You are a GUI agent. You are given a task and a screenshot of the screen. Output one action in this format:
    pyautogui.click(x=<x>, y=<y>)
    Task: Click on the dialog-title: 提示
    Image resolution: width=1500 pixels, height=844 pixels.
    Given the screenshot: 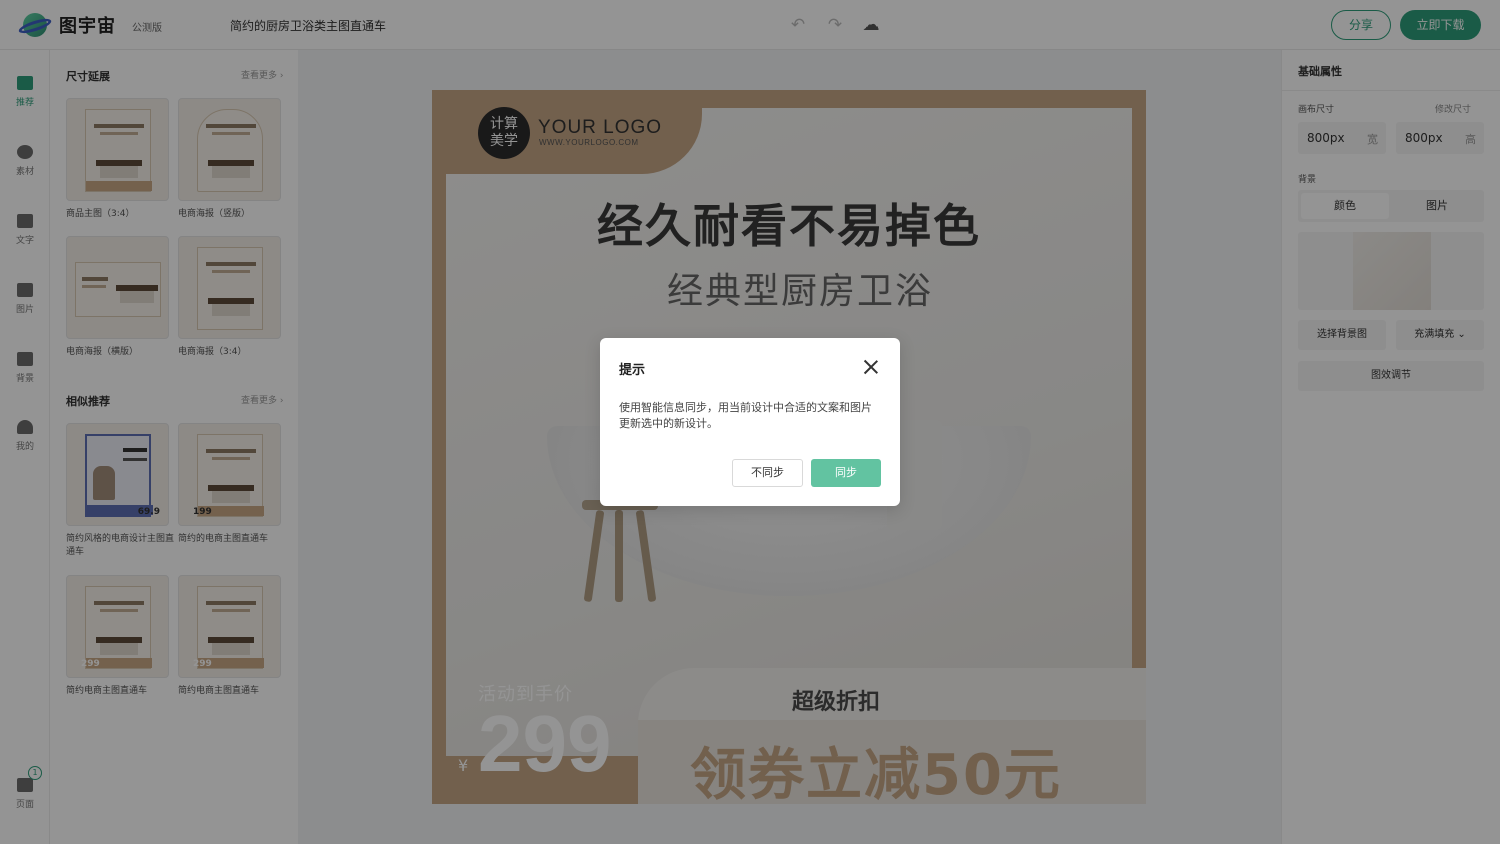 What is the action you would take?
    pyautogui.click(x=632, y=370)
    